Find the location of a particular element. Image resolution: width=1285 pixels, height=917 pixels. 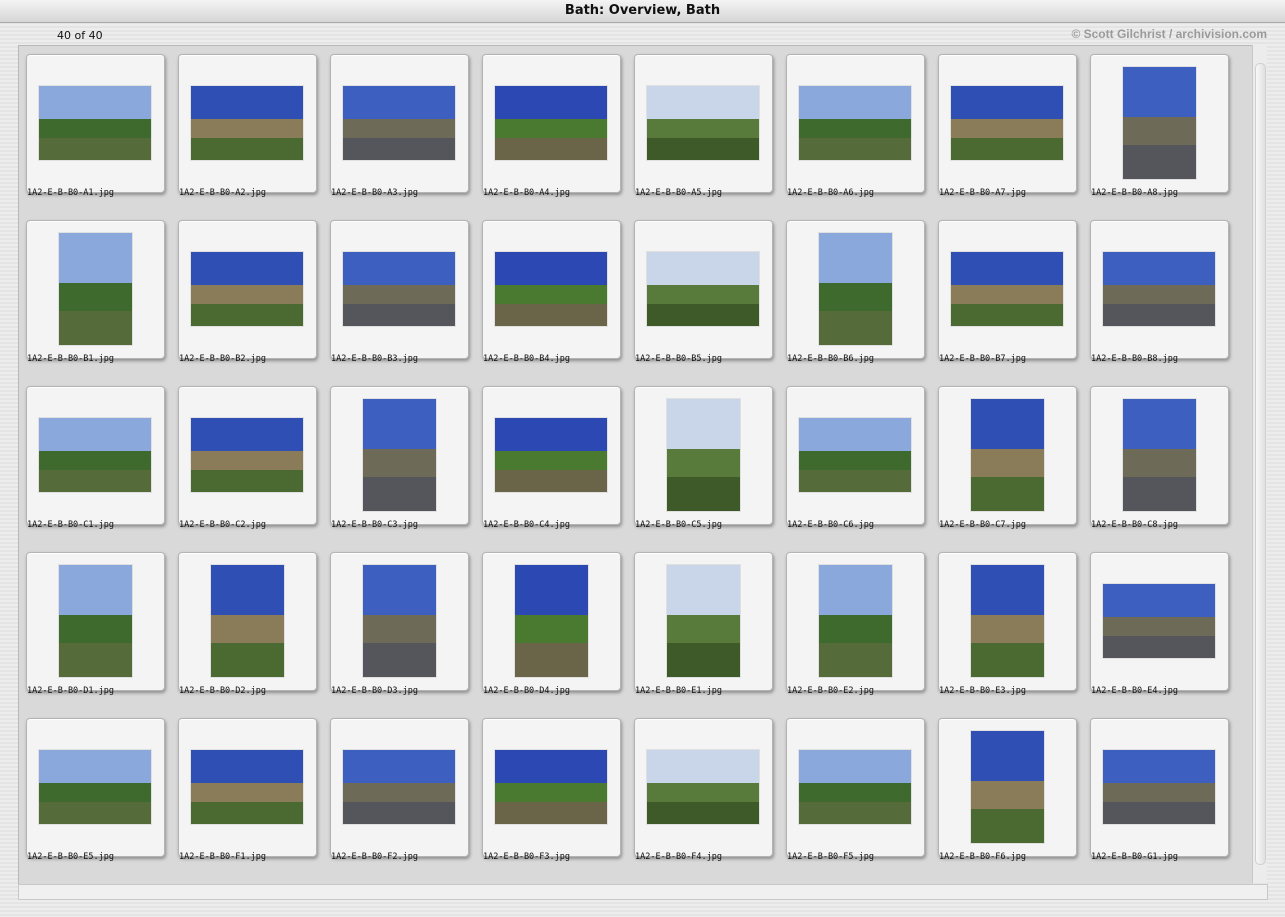

thumbnail-item: 1A2-E-B-B0-D4.jpg is located at coordinates (551, 623).